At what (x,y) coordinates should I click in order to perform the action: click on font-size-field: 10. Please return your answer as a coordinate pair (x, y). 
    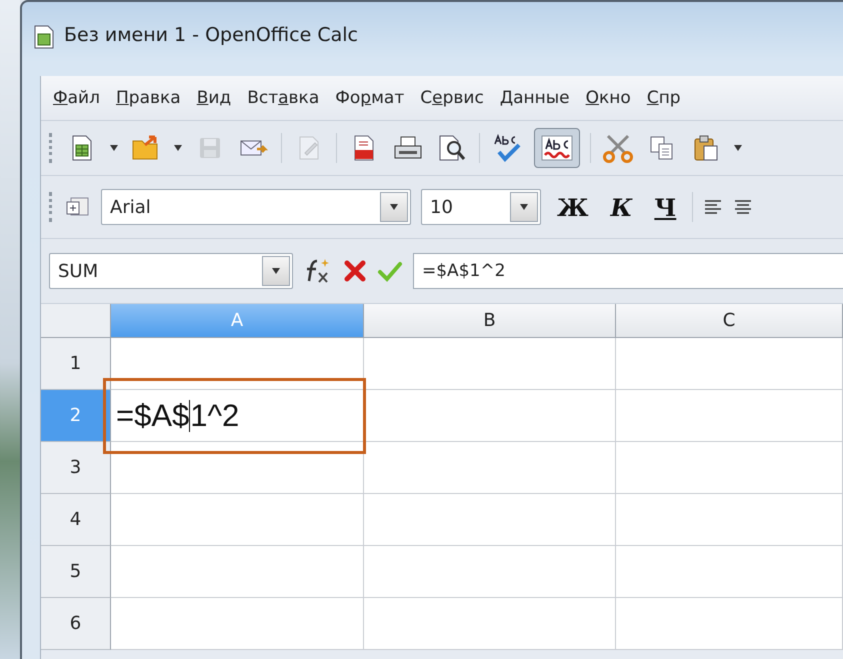
    Looking at the image, I should click on (481, 207).